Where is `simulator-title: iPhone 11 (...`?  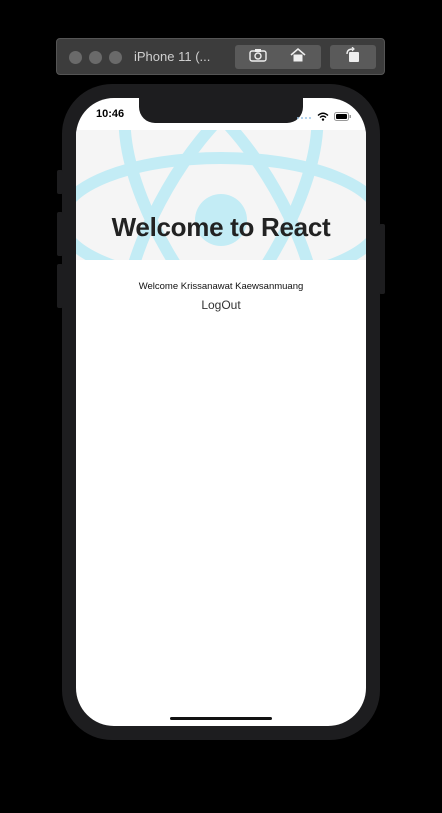
simulator-title: iPhone 11 (... is located at coordinates (172, 56).